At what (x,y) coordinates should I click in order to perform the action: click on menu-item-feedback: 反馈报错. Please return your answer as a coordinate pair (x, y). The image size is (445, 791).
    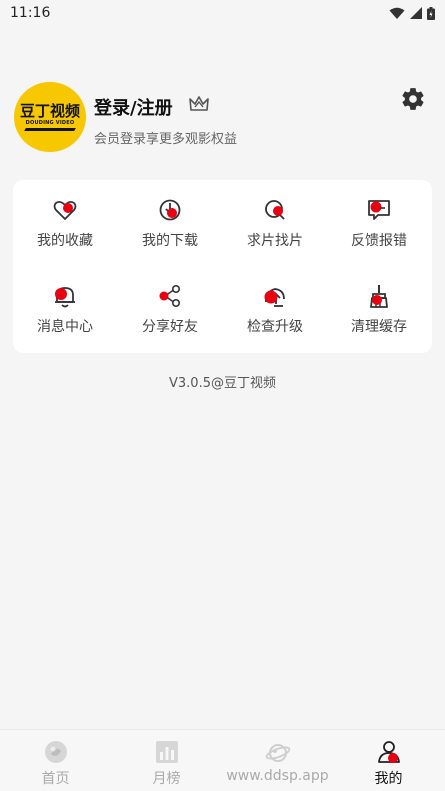
    Looking at the image, I should click on (379, 220).